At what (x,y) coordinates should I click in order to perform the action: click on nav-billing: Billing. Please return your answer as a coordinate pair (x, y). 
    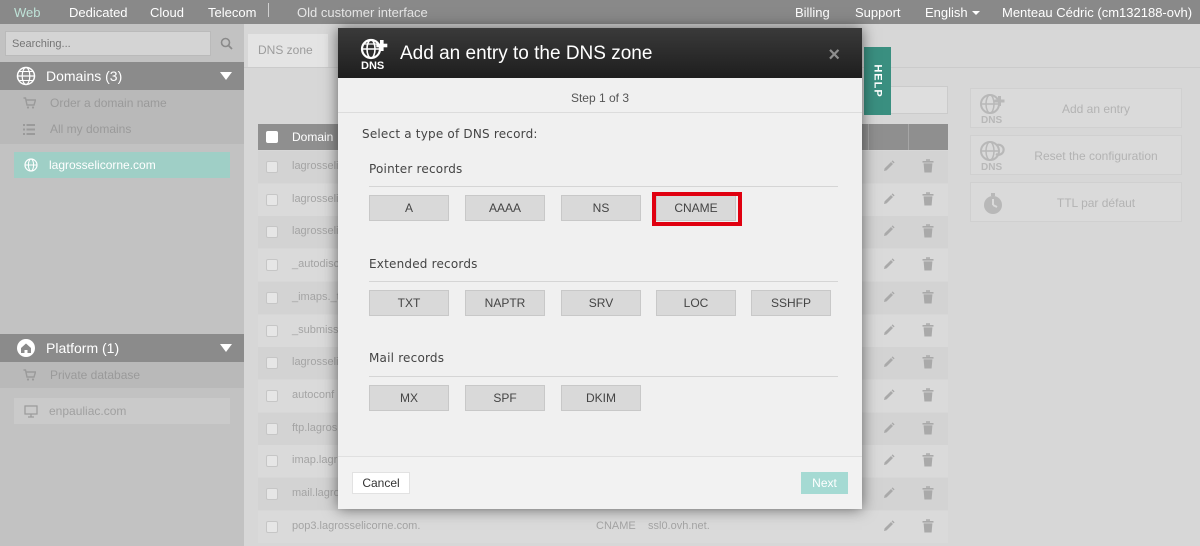
    Looking at the image, I should click on (812, 12).